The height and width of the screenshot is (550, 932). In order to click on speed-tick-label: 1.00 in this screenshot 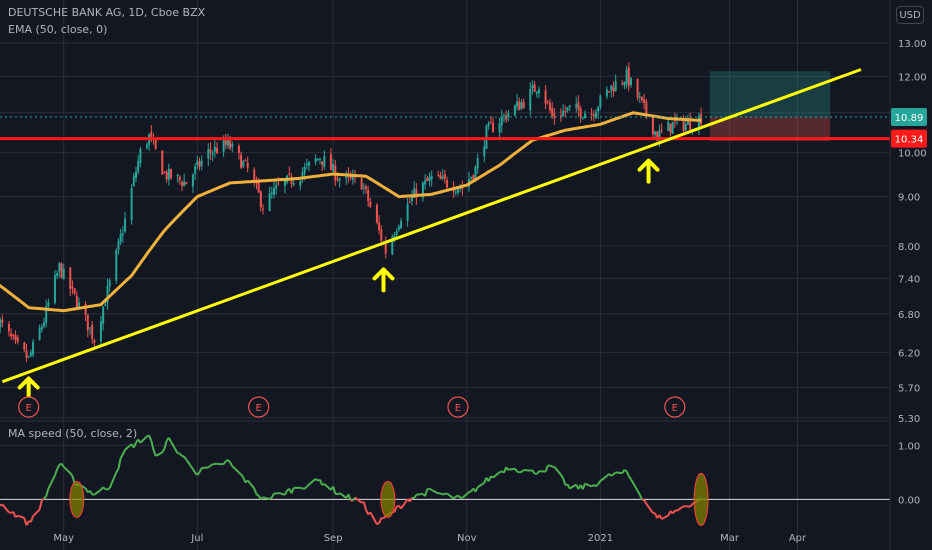, I will do `click(909, 446)`.